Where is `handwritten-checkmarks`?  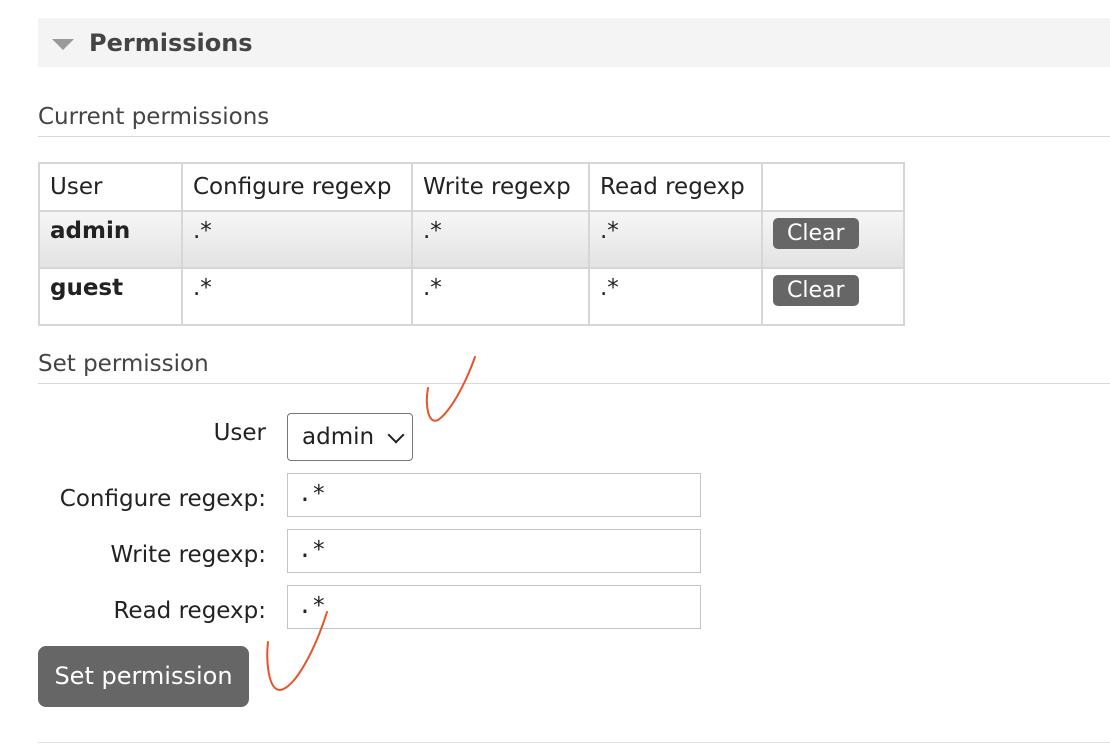 handwritten-checkmarks is located at coordinates (371, 524).